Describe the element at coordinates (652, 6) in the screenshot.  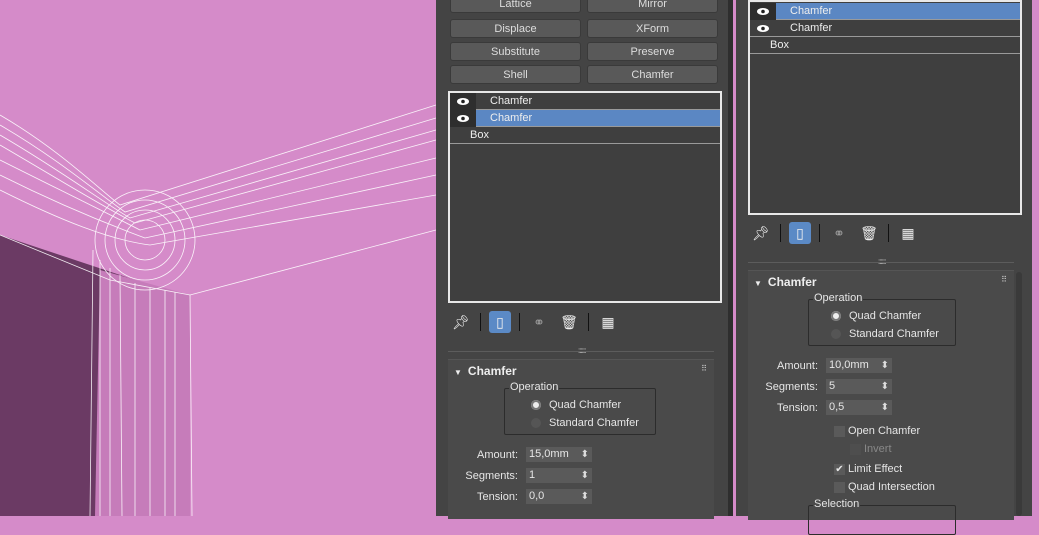
I see `mirror-button: Mirror` at that location.